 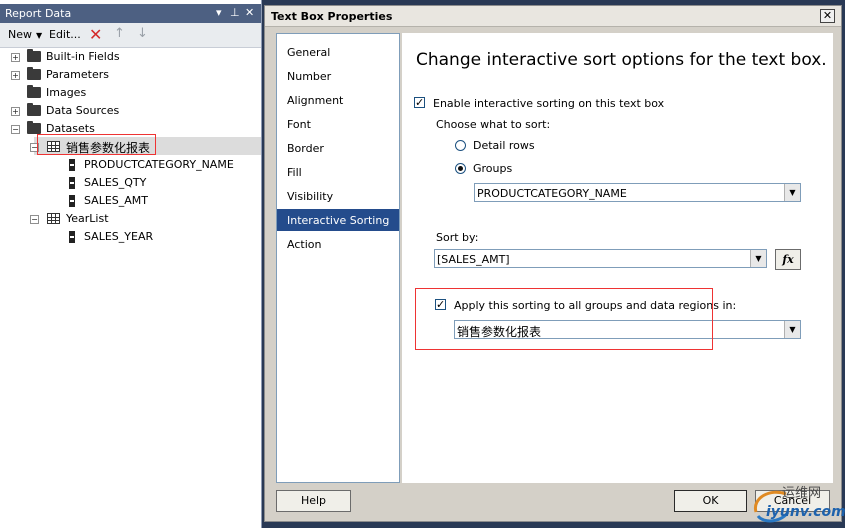 I want to click on close-icon: ✕, so click(x=249, y=12).